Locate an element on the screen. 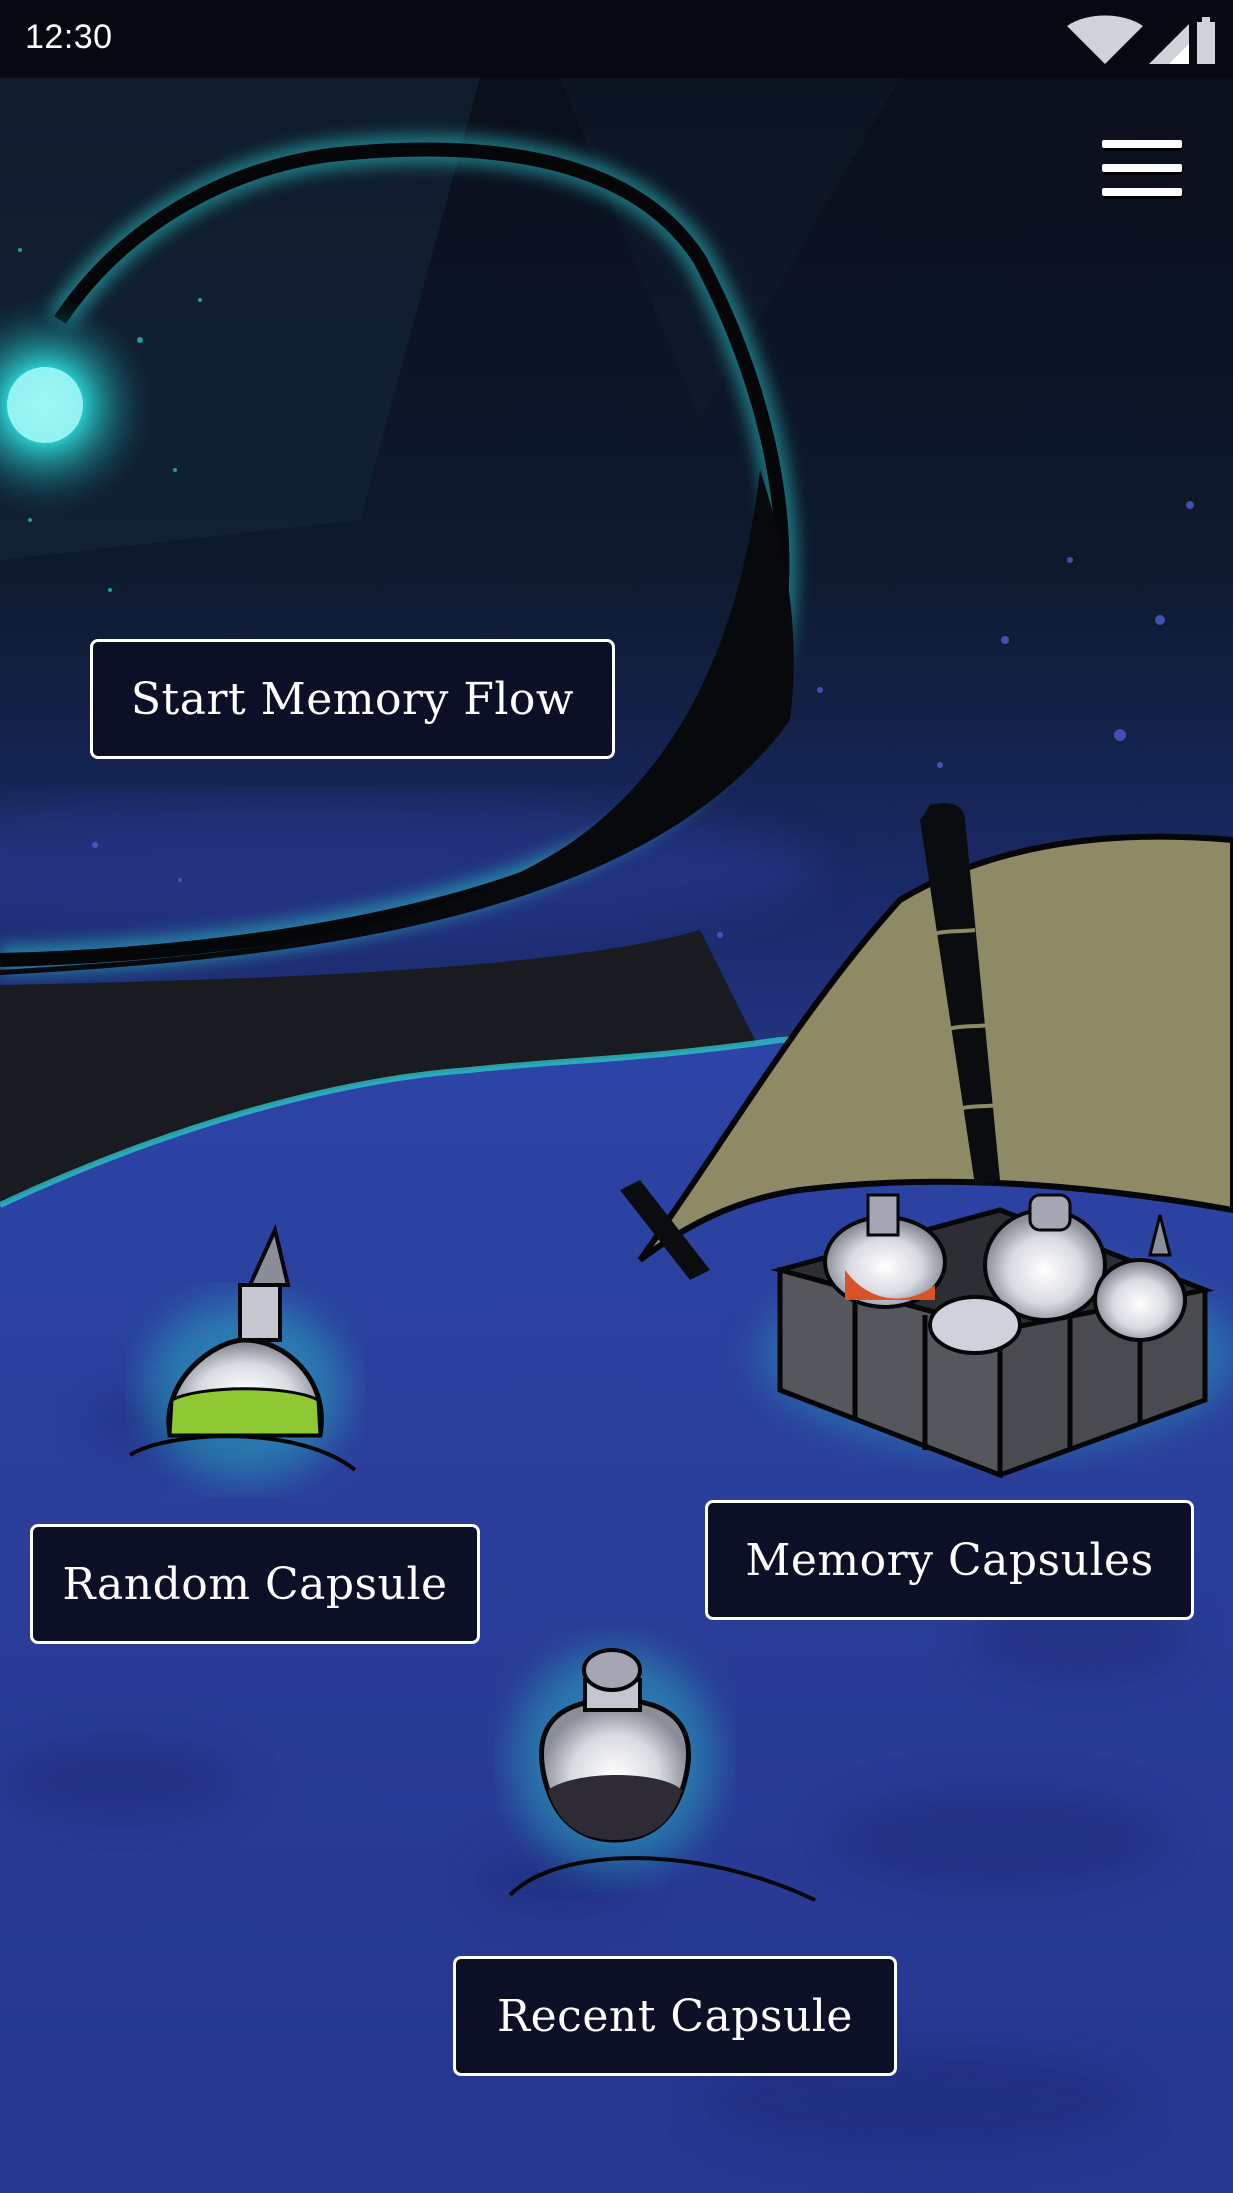 This screenshot has width=1233, height=2193. hamburger-menu-icon is located at coordinates (1142, 170).